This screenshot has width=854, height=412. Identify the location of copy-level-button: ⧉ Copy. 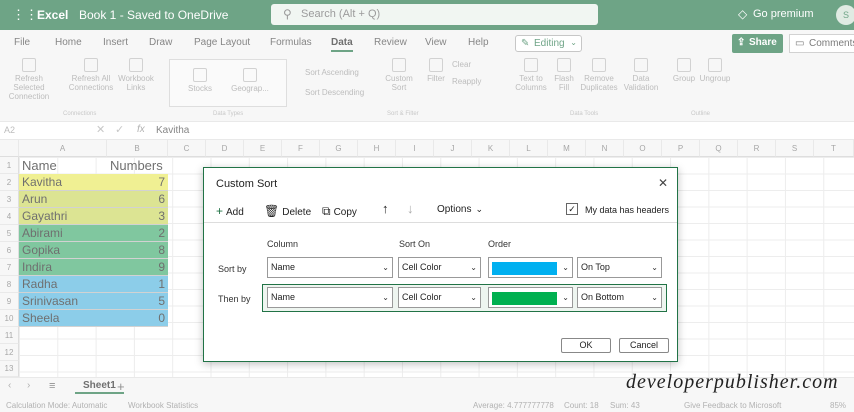
(339, 211).